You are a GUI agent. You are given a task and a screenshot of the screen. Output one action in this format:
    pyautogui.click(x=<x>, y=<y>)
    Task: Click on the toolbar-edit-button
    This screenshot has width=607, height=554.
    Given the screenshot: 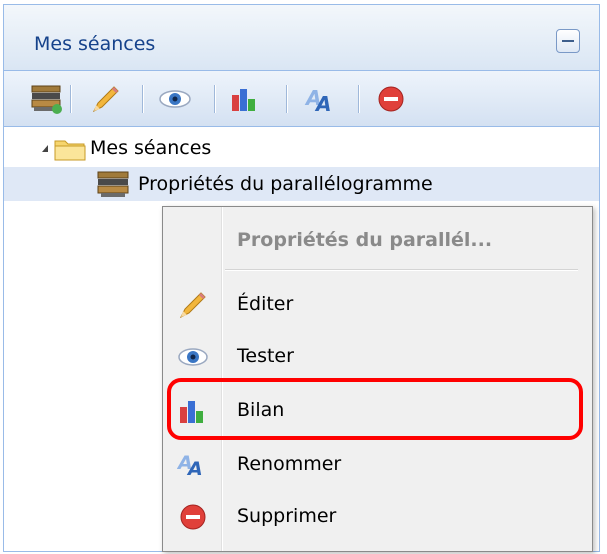 What is the action you would take?
    pyautogui.click(x=105, y=99)
    